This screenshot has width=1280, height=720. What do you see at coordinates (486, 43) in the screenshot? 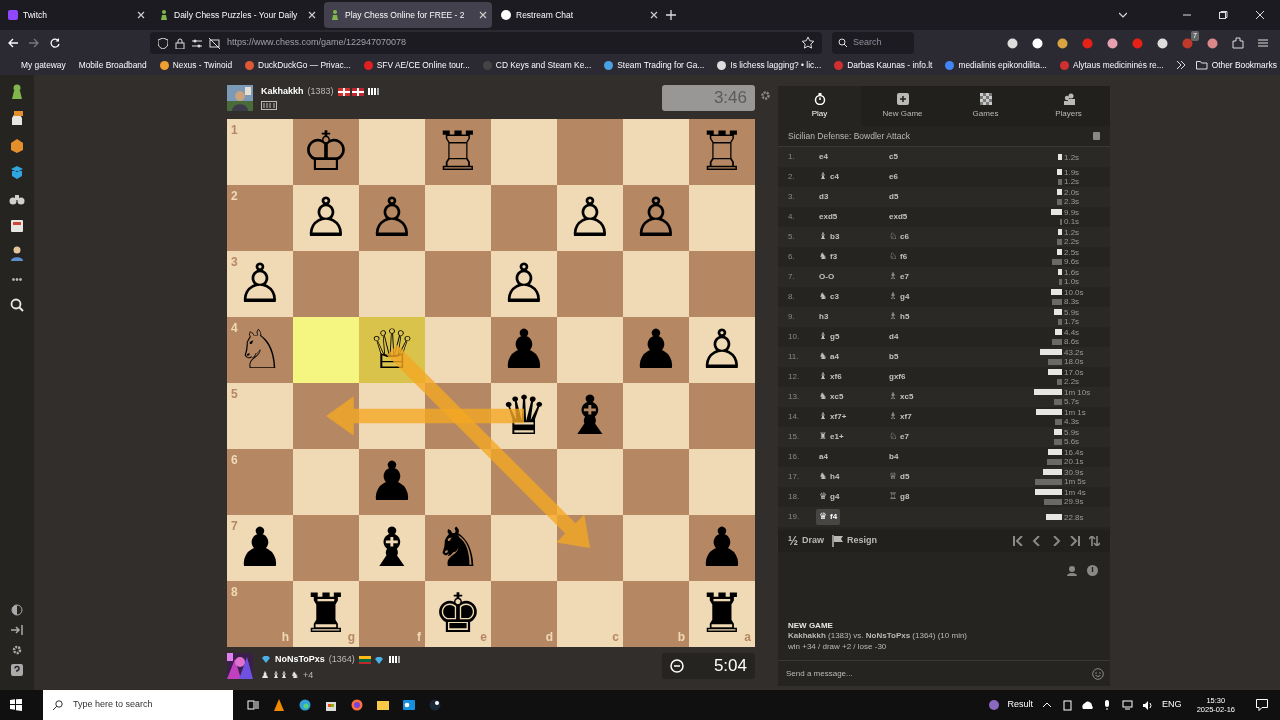
I see `address-bar: https://www.chess.com/game/122947070078` at bounding box center [486, 43].